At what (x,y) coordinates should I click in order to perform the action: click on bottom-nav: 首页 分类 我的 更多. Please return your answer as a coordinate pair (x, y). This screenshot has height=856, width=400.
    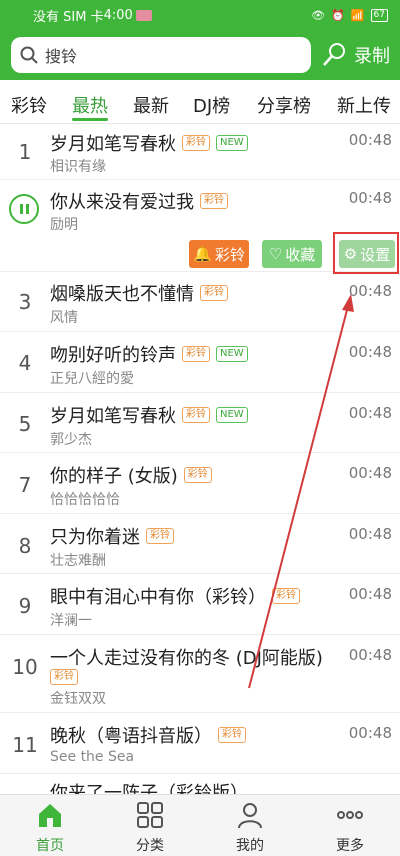
    Looking at the image, I should click on (200, 825).